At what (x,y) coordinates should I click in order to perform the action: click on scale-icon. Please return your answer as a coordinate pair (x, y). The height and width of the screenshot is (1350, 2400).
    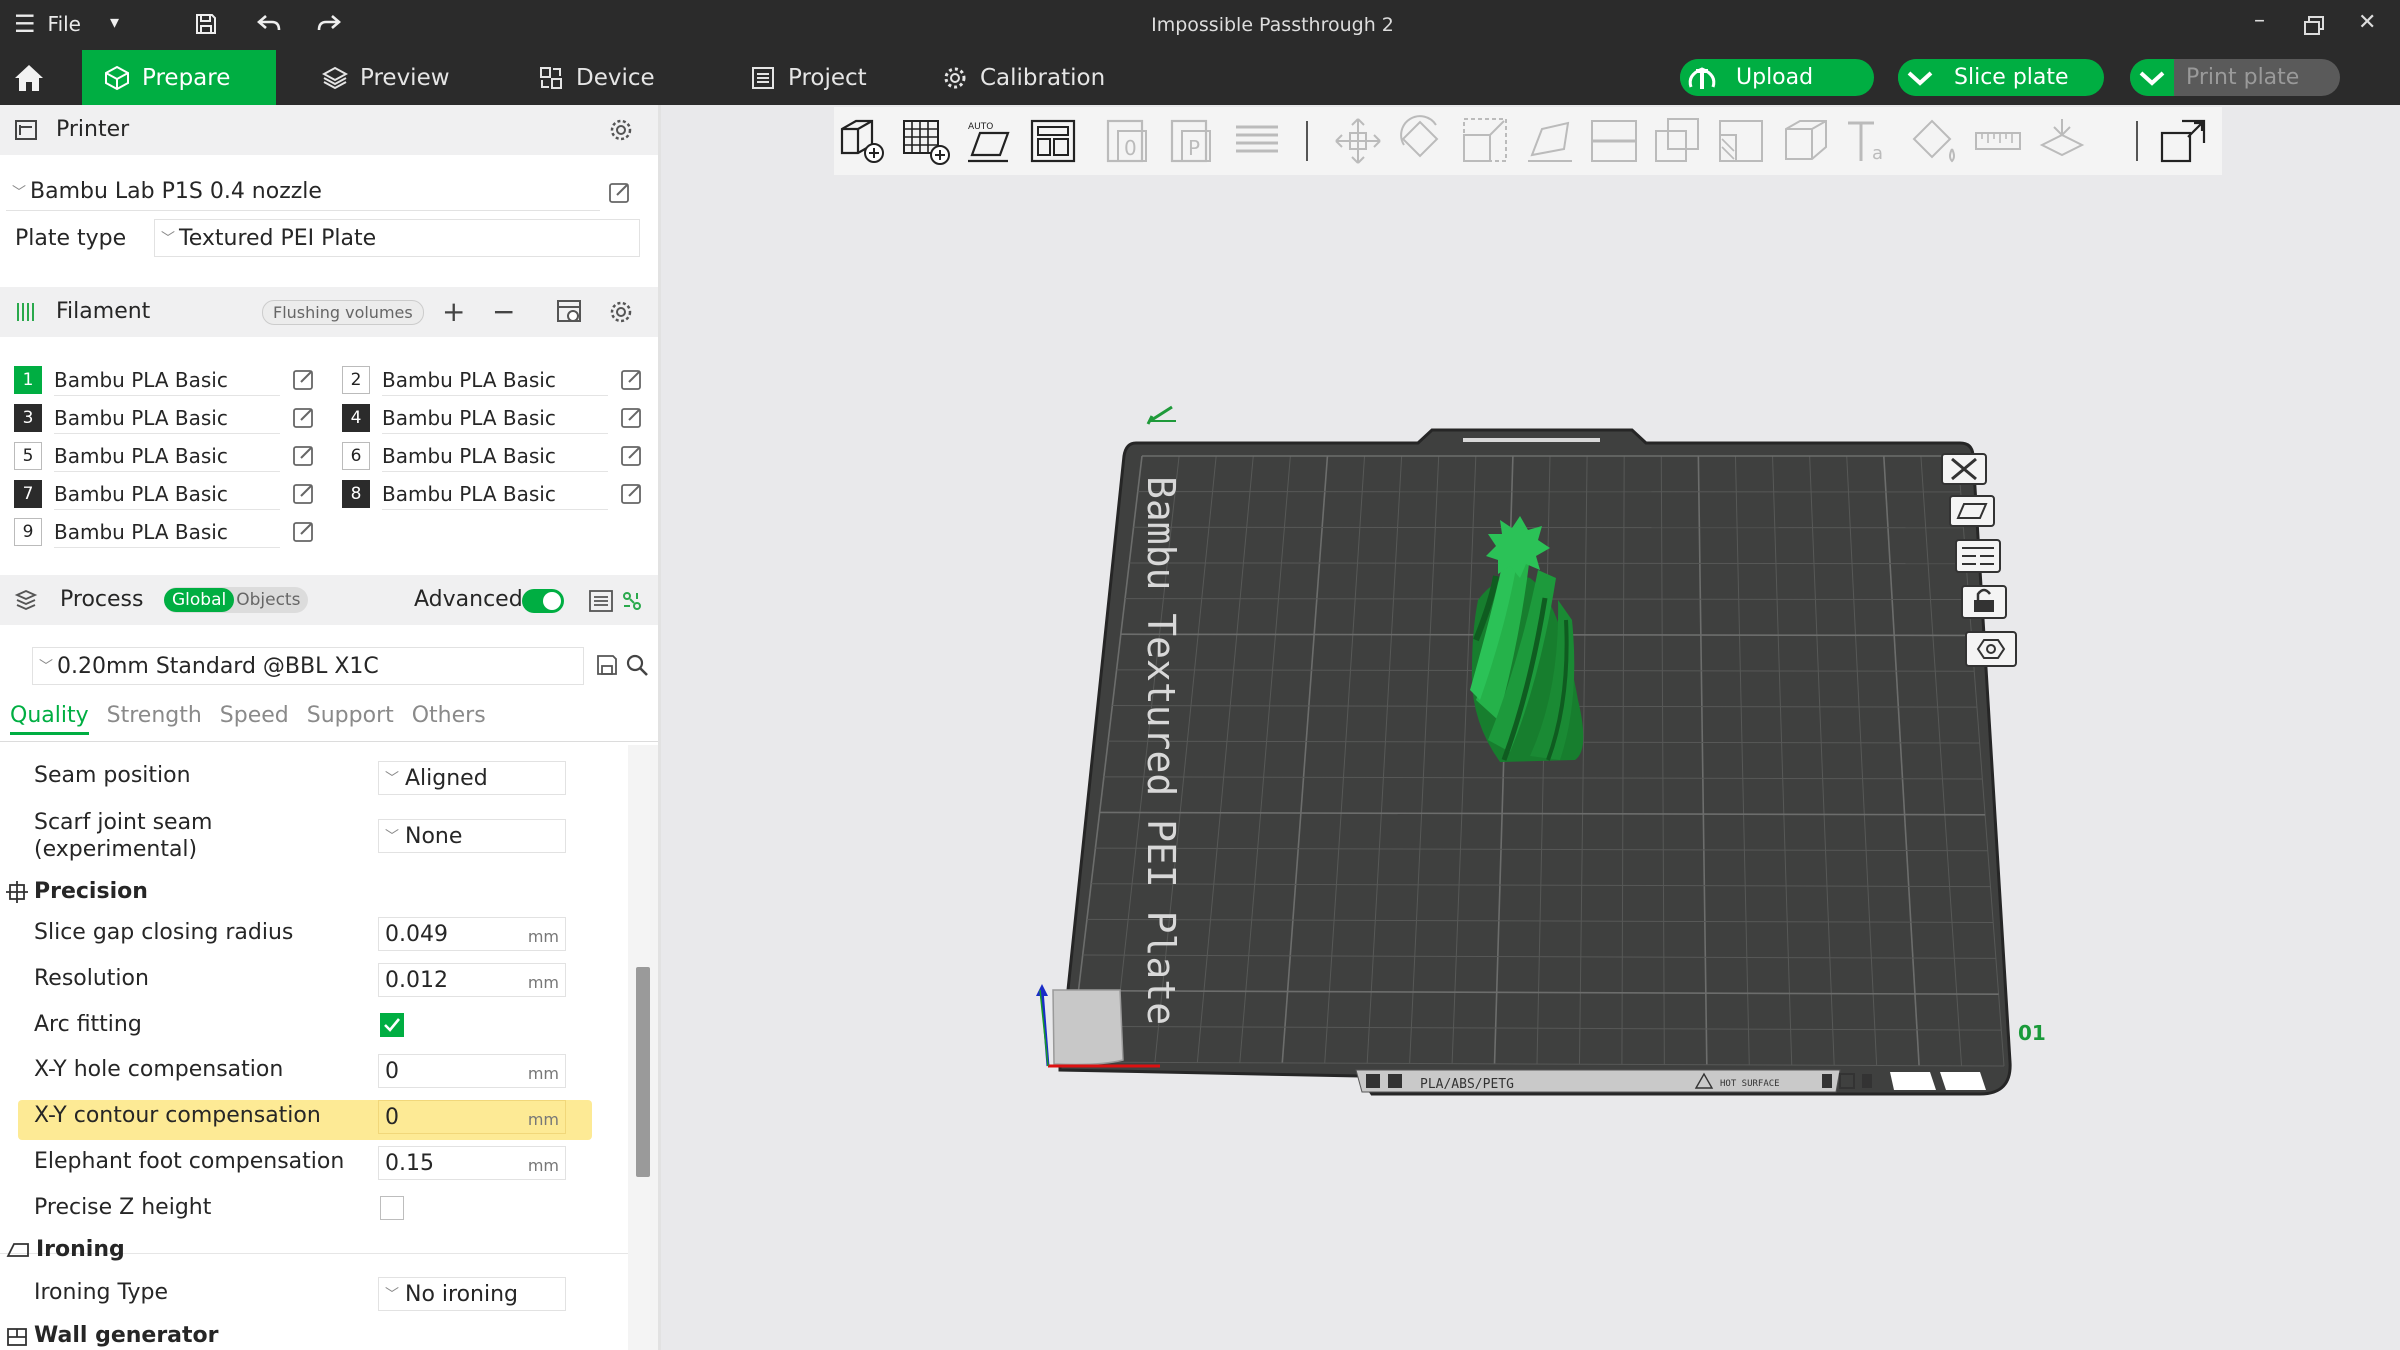
    Looking at the image, I should click on (1486, 141).